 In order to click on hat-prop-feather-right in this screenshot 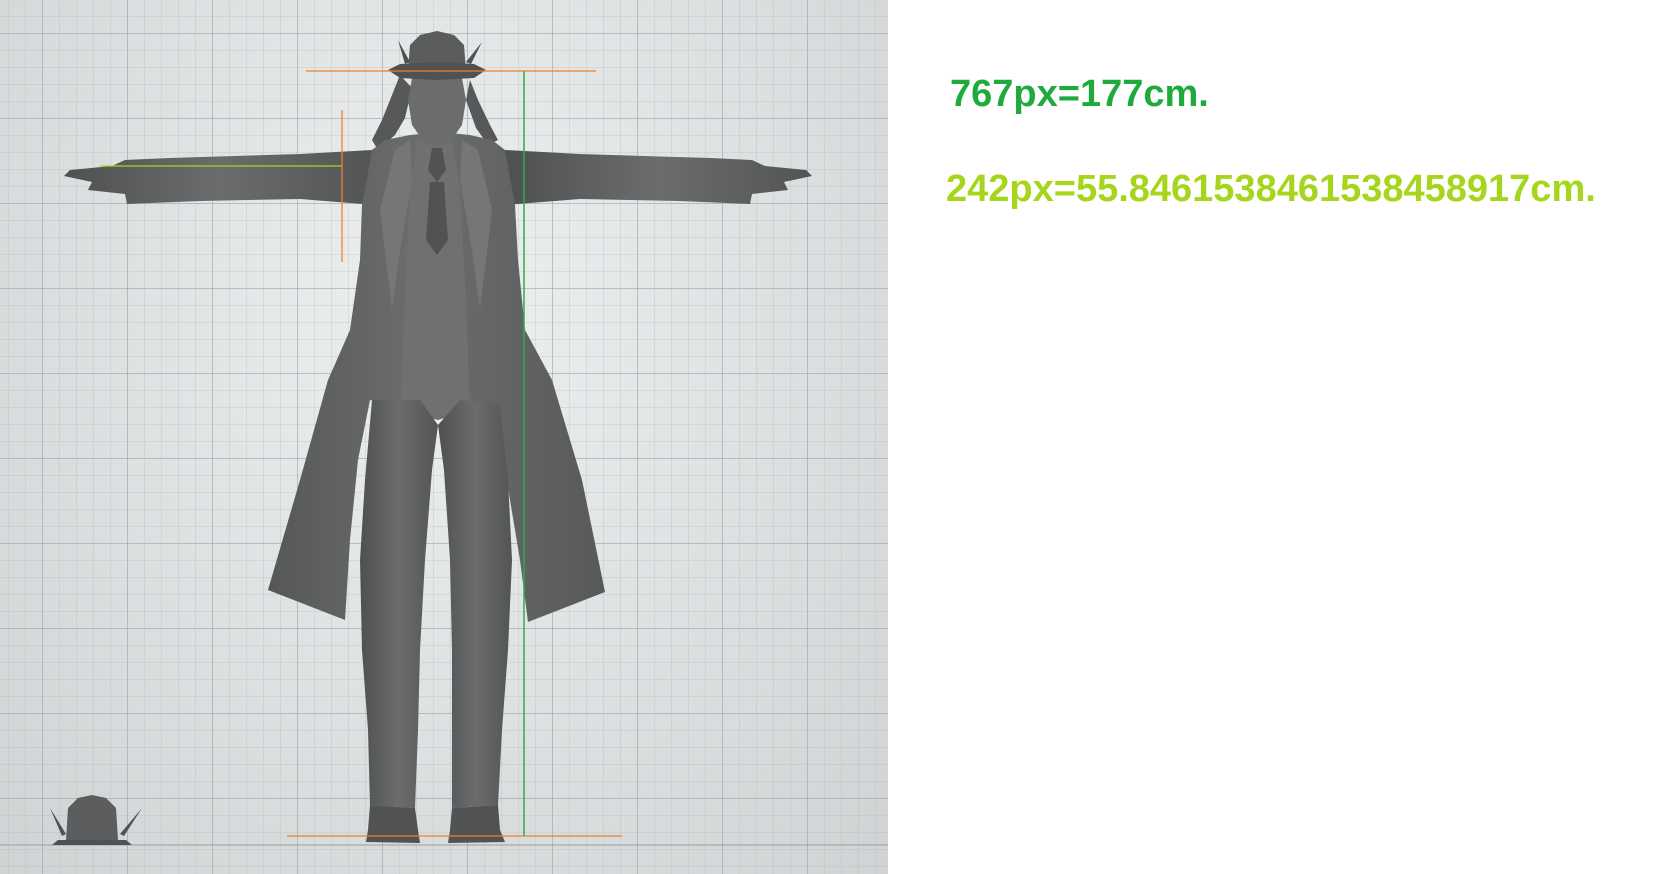, I will do `click(131, 822)`.